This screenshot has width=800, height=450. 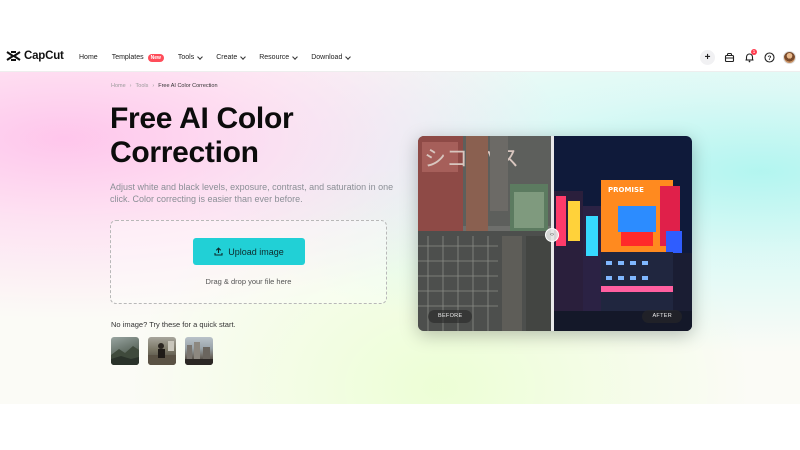 What do you see at coordinates (662, 316) in the screenshot?
I see `after-label: AFTER` at bounding box center [662, 316].